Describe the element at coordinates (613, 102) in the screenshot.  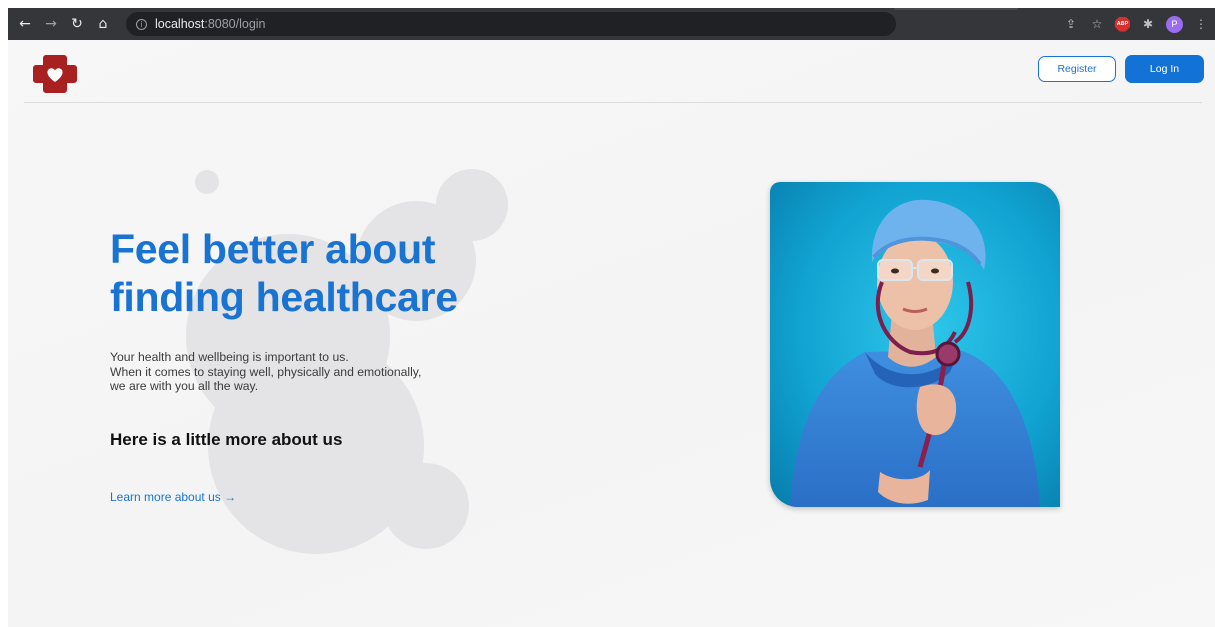
I see `header-divider` at that location.